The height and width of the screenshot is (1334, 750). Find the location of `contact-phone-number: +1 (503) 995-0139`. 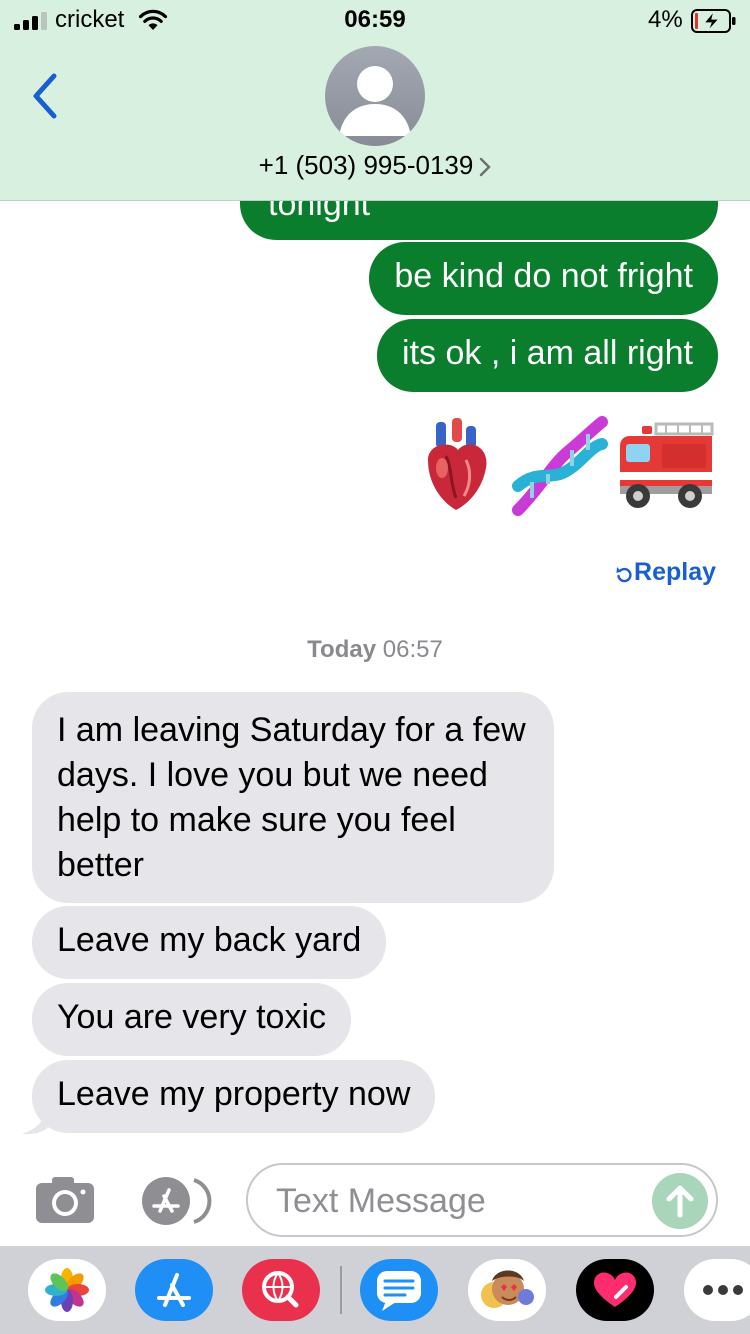

contact-phone-number: +1 (503) 995-0139 is located at coordinates (366, 165).